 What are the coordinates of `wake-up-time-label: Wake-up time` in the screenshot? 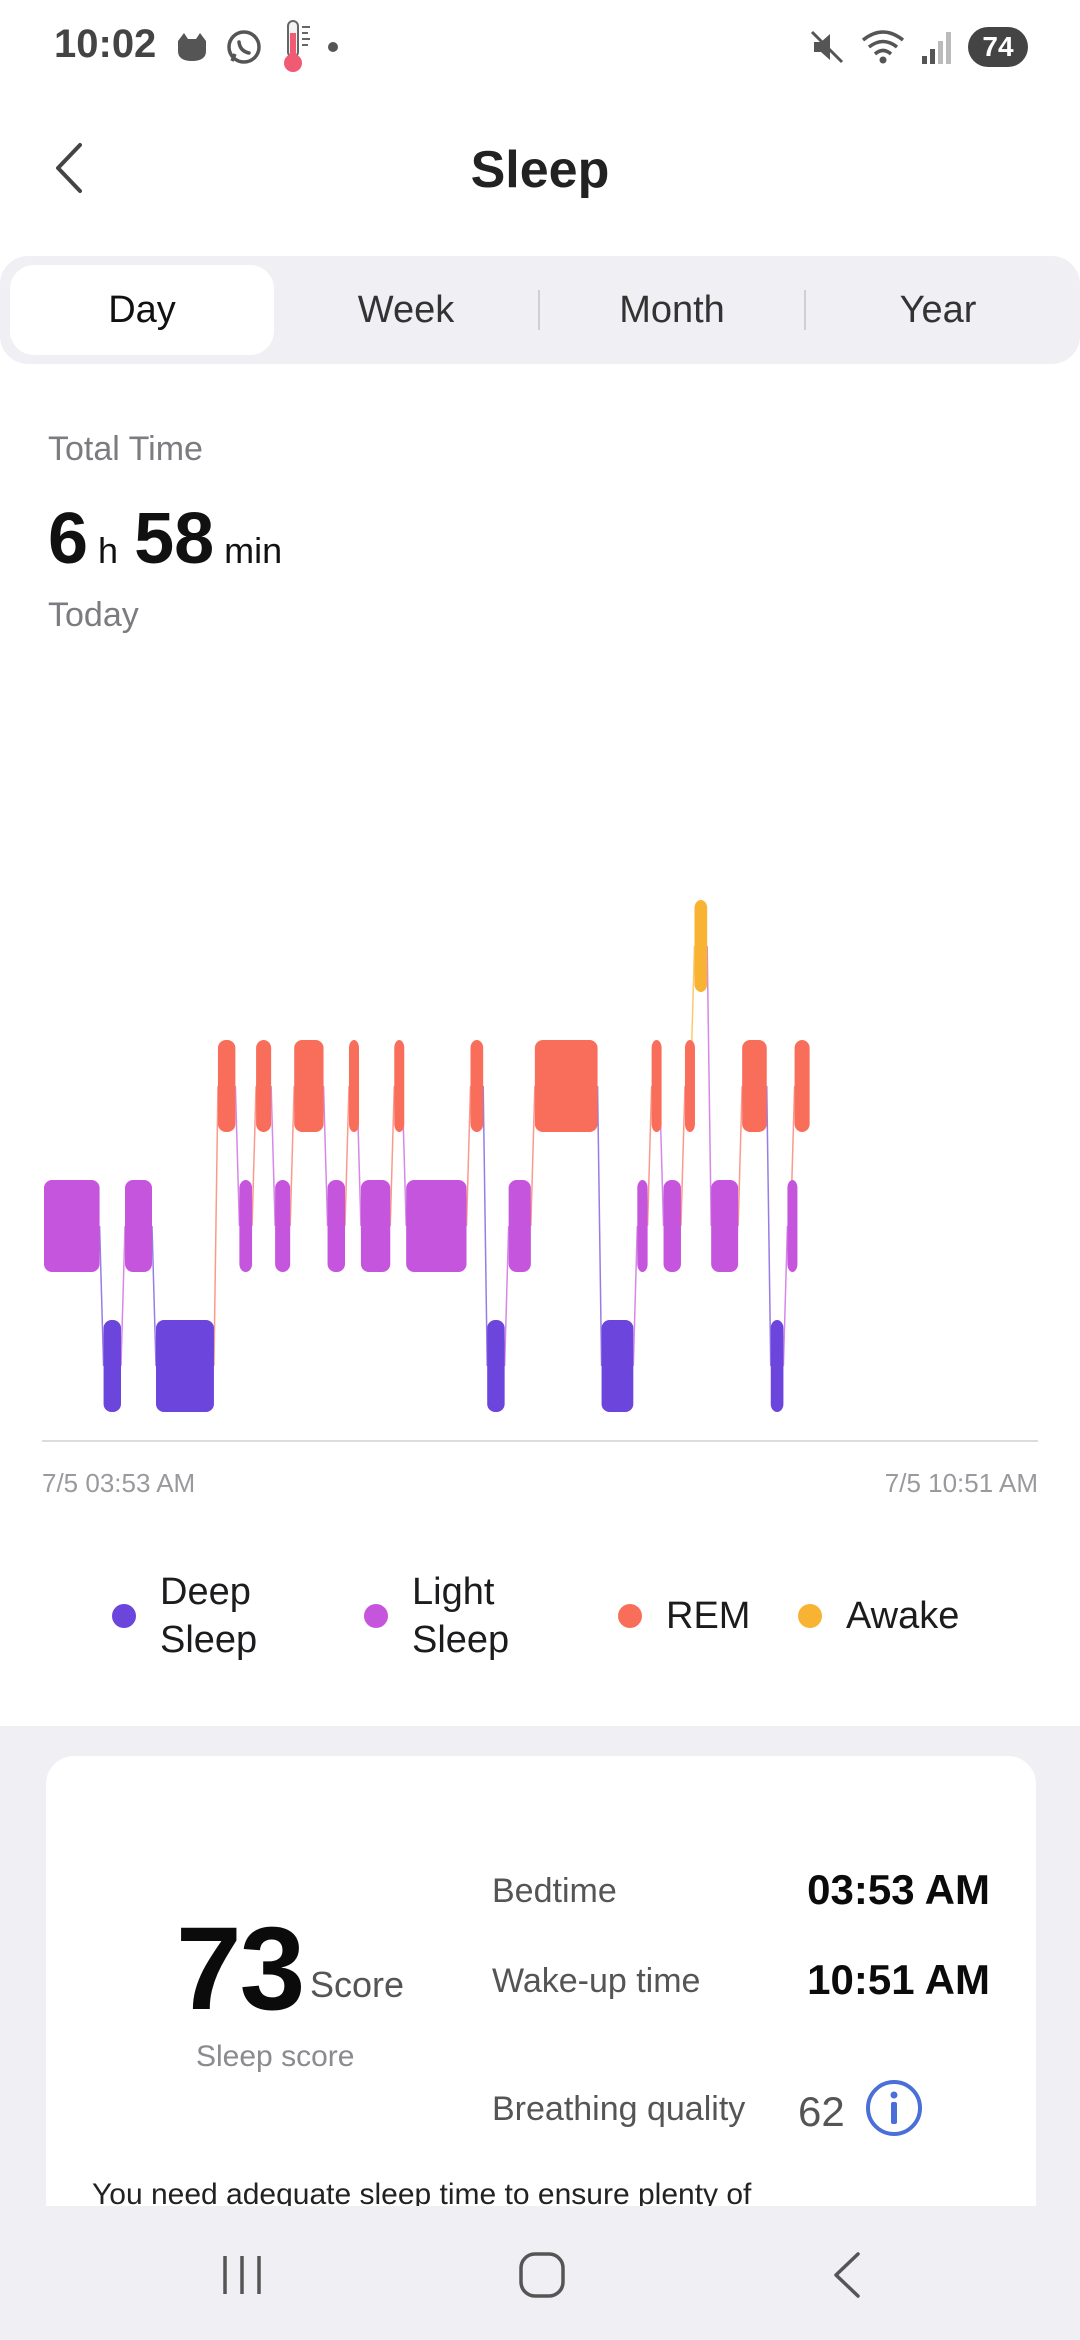 It's located at (596, 1981).